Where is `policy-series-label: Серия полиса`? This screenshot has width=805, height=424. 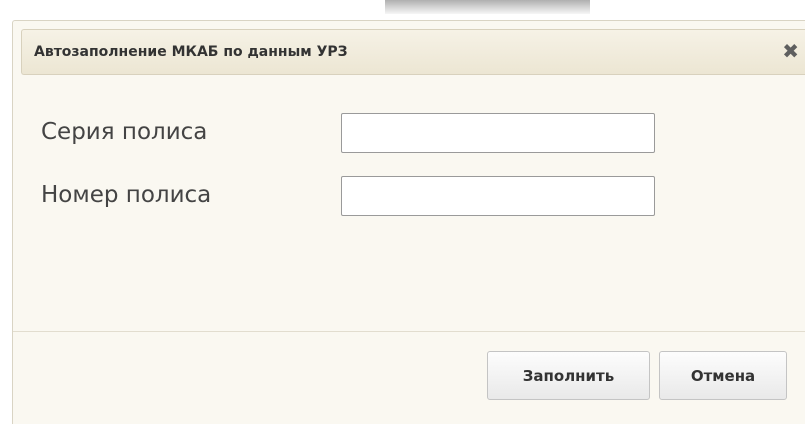 policy-series-label: Серия полиса is located at coordinates (124, 132).